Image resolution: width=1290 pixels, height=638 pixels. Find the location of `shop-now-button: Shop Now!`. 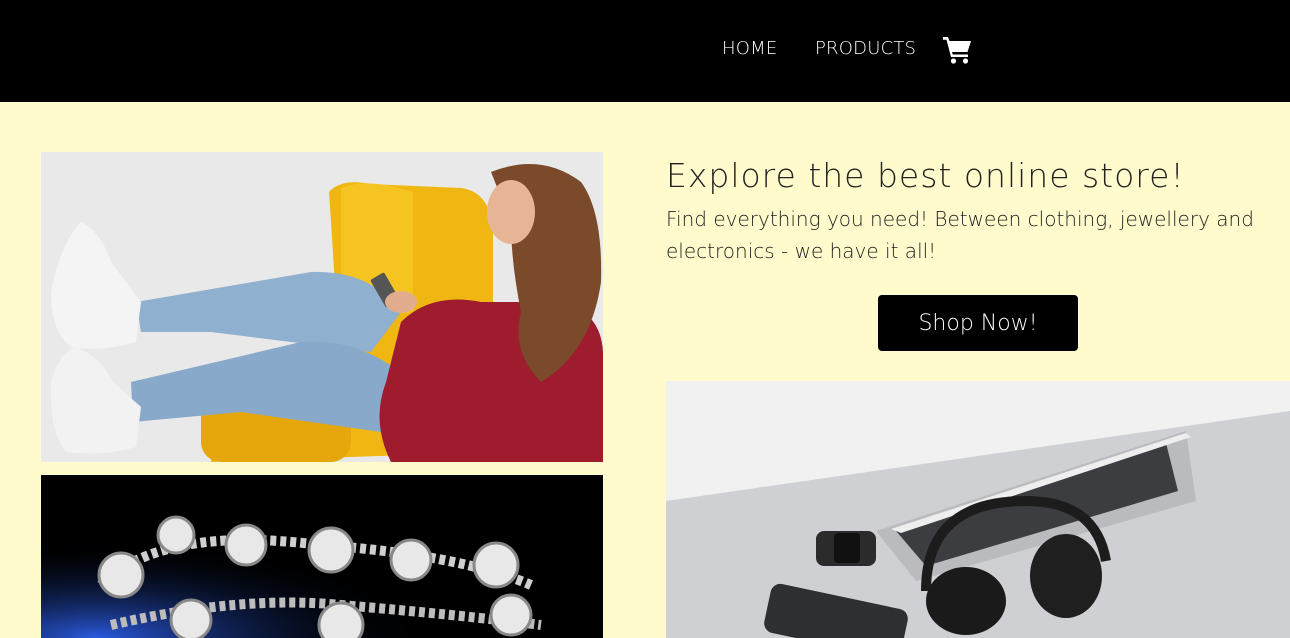

shop-now-button: Shop Now! is located at coordinates (978, 323).